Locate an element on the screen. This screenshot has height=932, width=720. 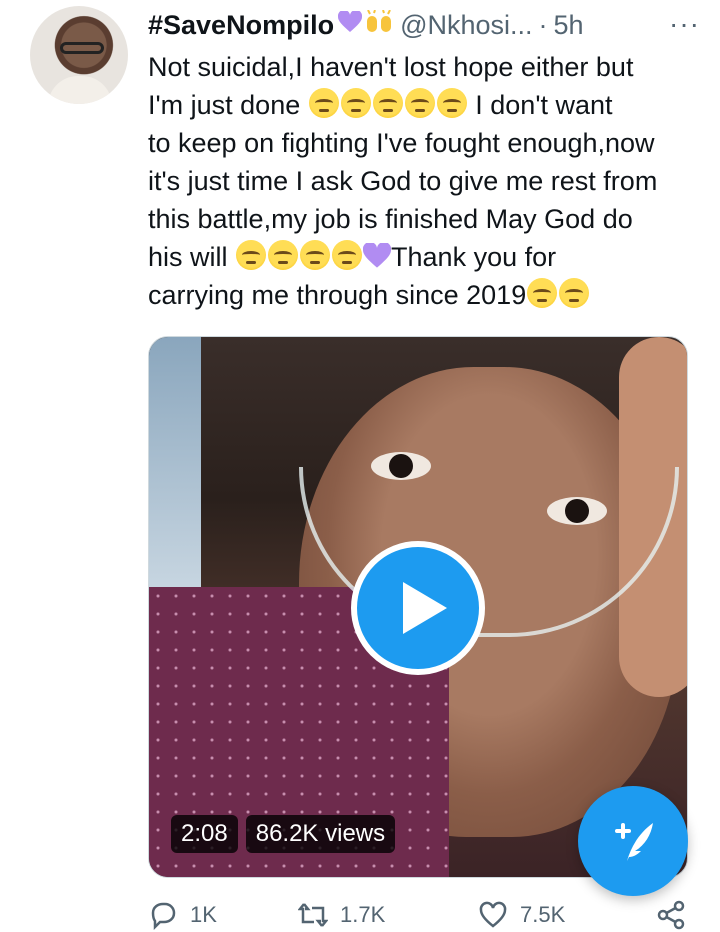
video-stats-overlay: 2:08 86.2K views is located at coordinates (283, 834).